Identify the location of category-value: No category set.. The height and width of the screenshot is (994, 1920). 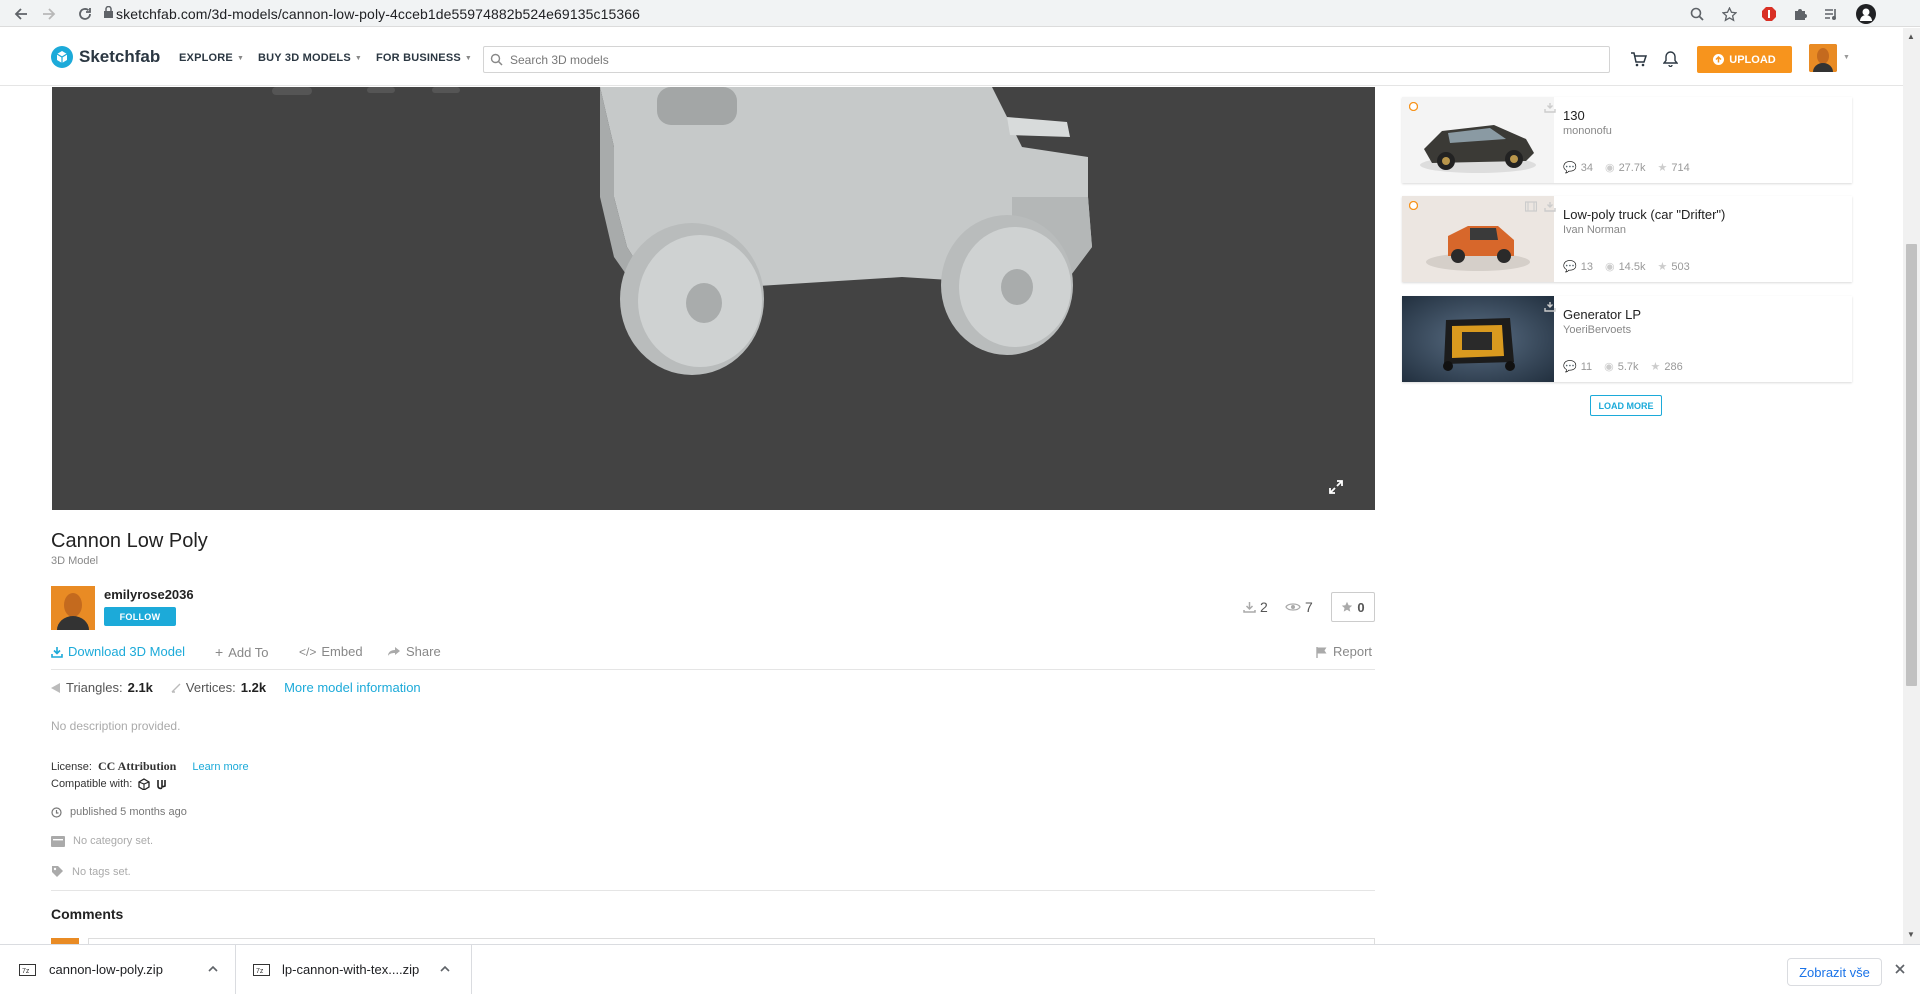
(113, 841).